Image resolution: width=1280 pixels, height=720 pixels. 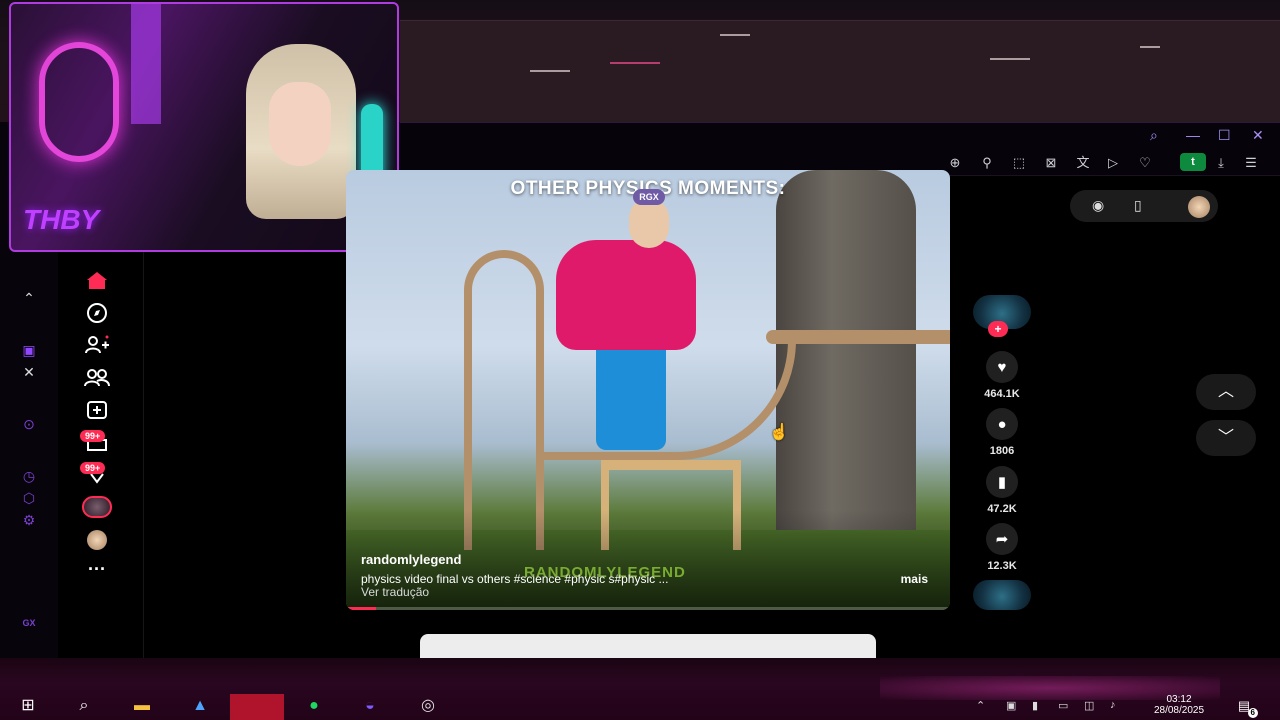 What do you see at coordinates (1193, 162) in the screenshot?
I see `profile-button: t` at bounding box center [1193, 162].